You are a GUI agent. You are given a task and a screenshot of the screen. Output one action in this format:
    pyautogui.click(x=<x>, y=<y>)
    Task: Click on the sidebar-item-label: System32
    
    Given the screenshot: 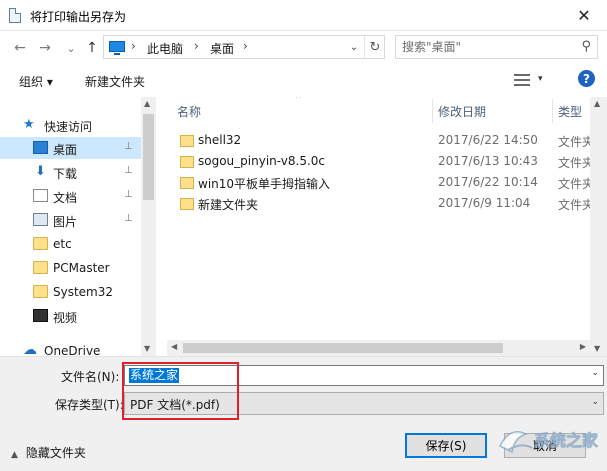 What is the action you would take?
    pyautogui.click(x=83, y=292)
    